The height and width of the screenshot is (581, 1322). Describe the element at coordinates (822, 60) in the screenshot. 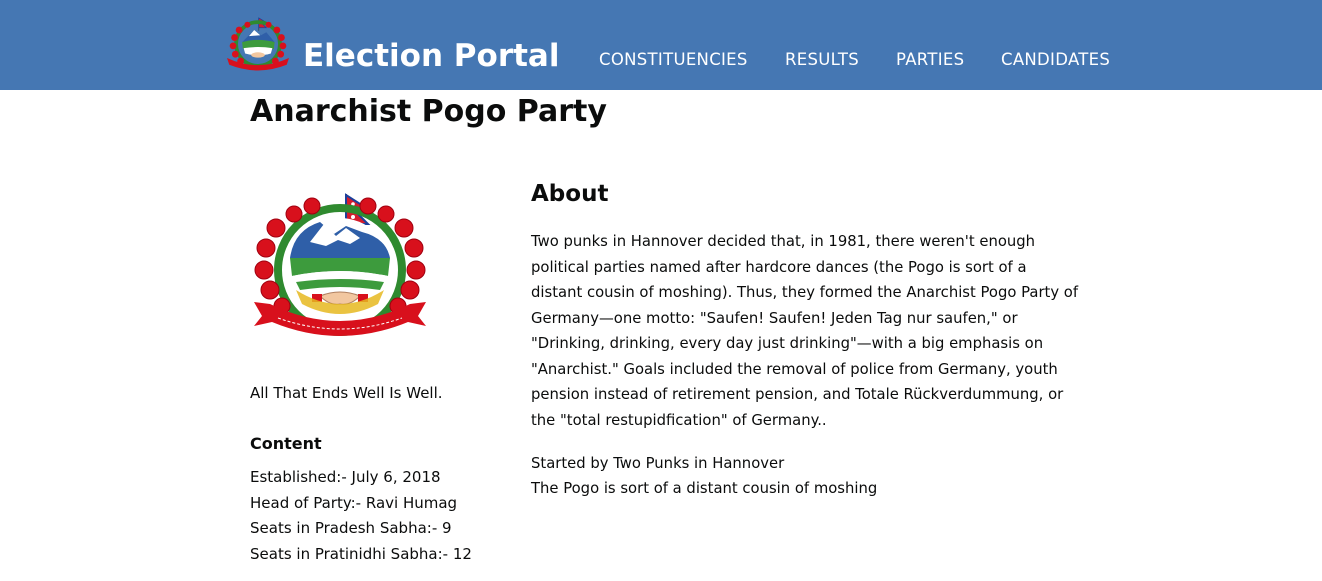

I see `nav-results: RESULTS` at that location.